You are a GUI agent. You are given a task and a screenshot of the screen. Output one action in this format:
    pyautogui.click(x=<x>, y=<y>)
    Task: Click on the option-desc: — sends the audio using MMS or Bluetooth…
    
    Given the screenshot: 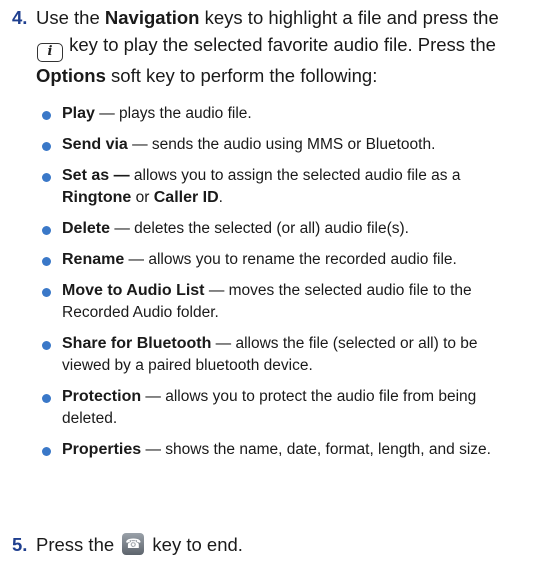 What is the action you would take?
    pyautogui.click(x=281, y=144)
    